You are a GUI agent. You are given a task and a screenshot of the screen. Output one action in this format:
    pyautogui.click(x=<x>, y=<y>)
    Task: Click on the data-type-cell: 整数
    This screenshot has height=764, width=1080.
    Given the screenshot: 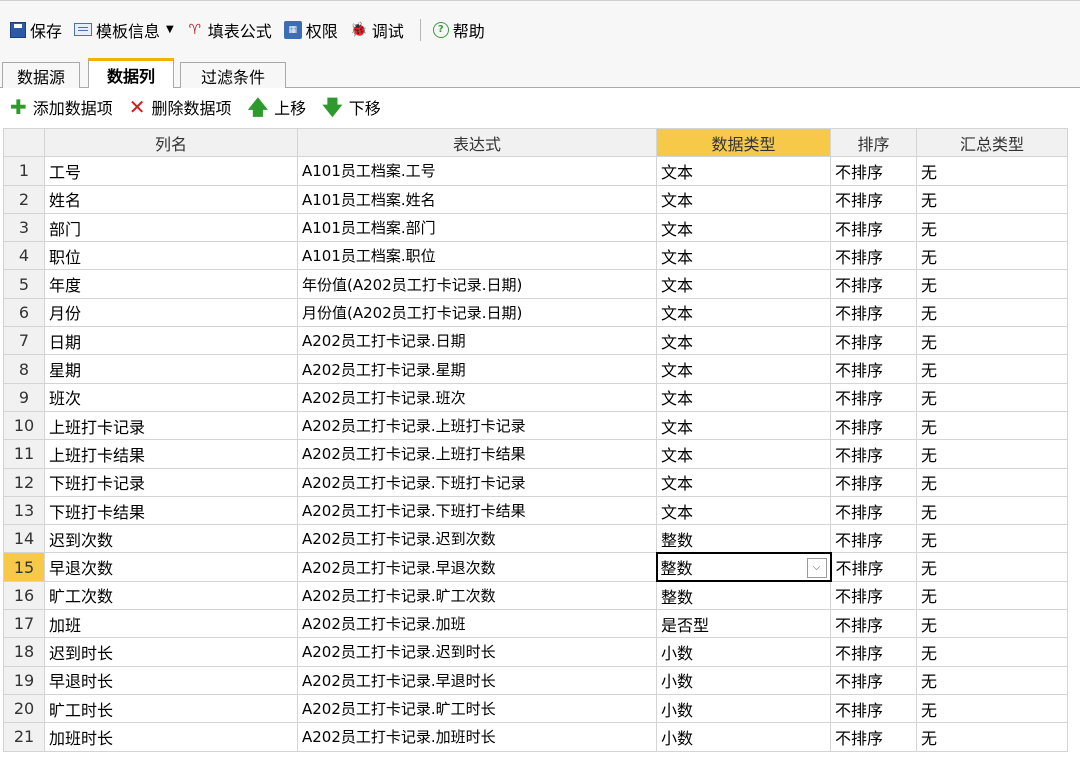 What is the action you would take?
    pyautogui.click(x=743, y=595)
    